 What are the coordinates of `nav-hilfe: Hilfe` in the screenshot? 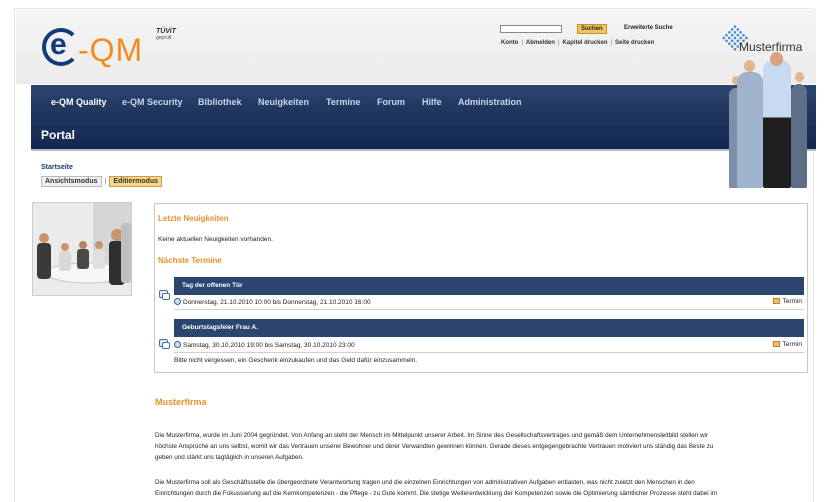 It's located at (432, 102).